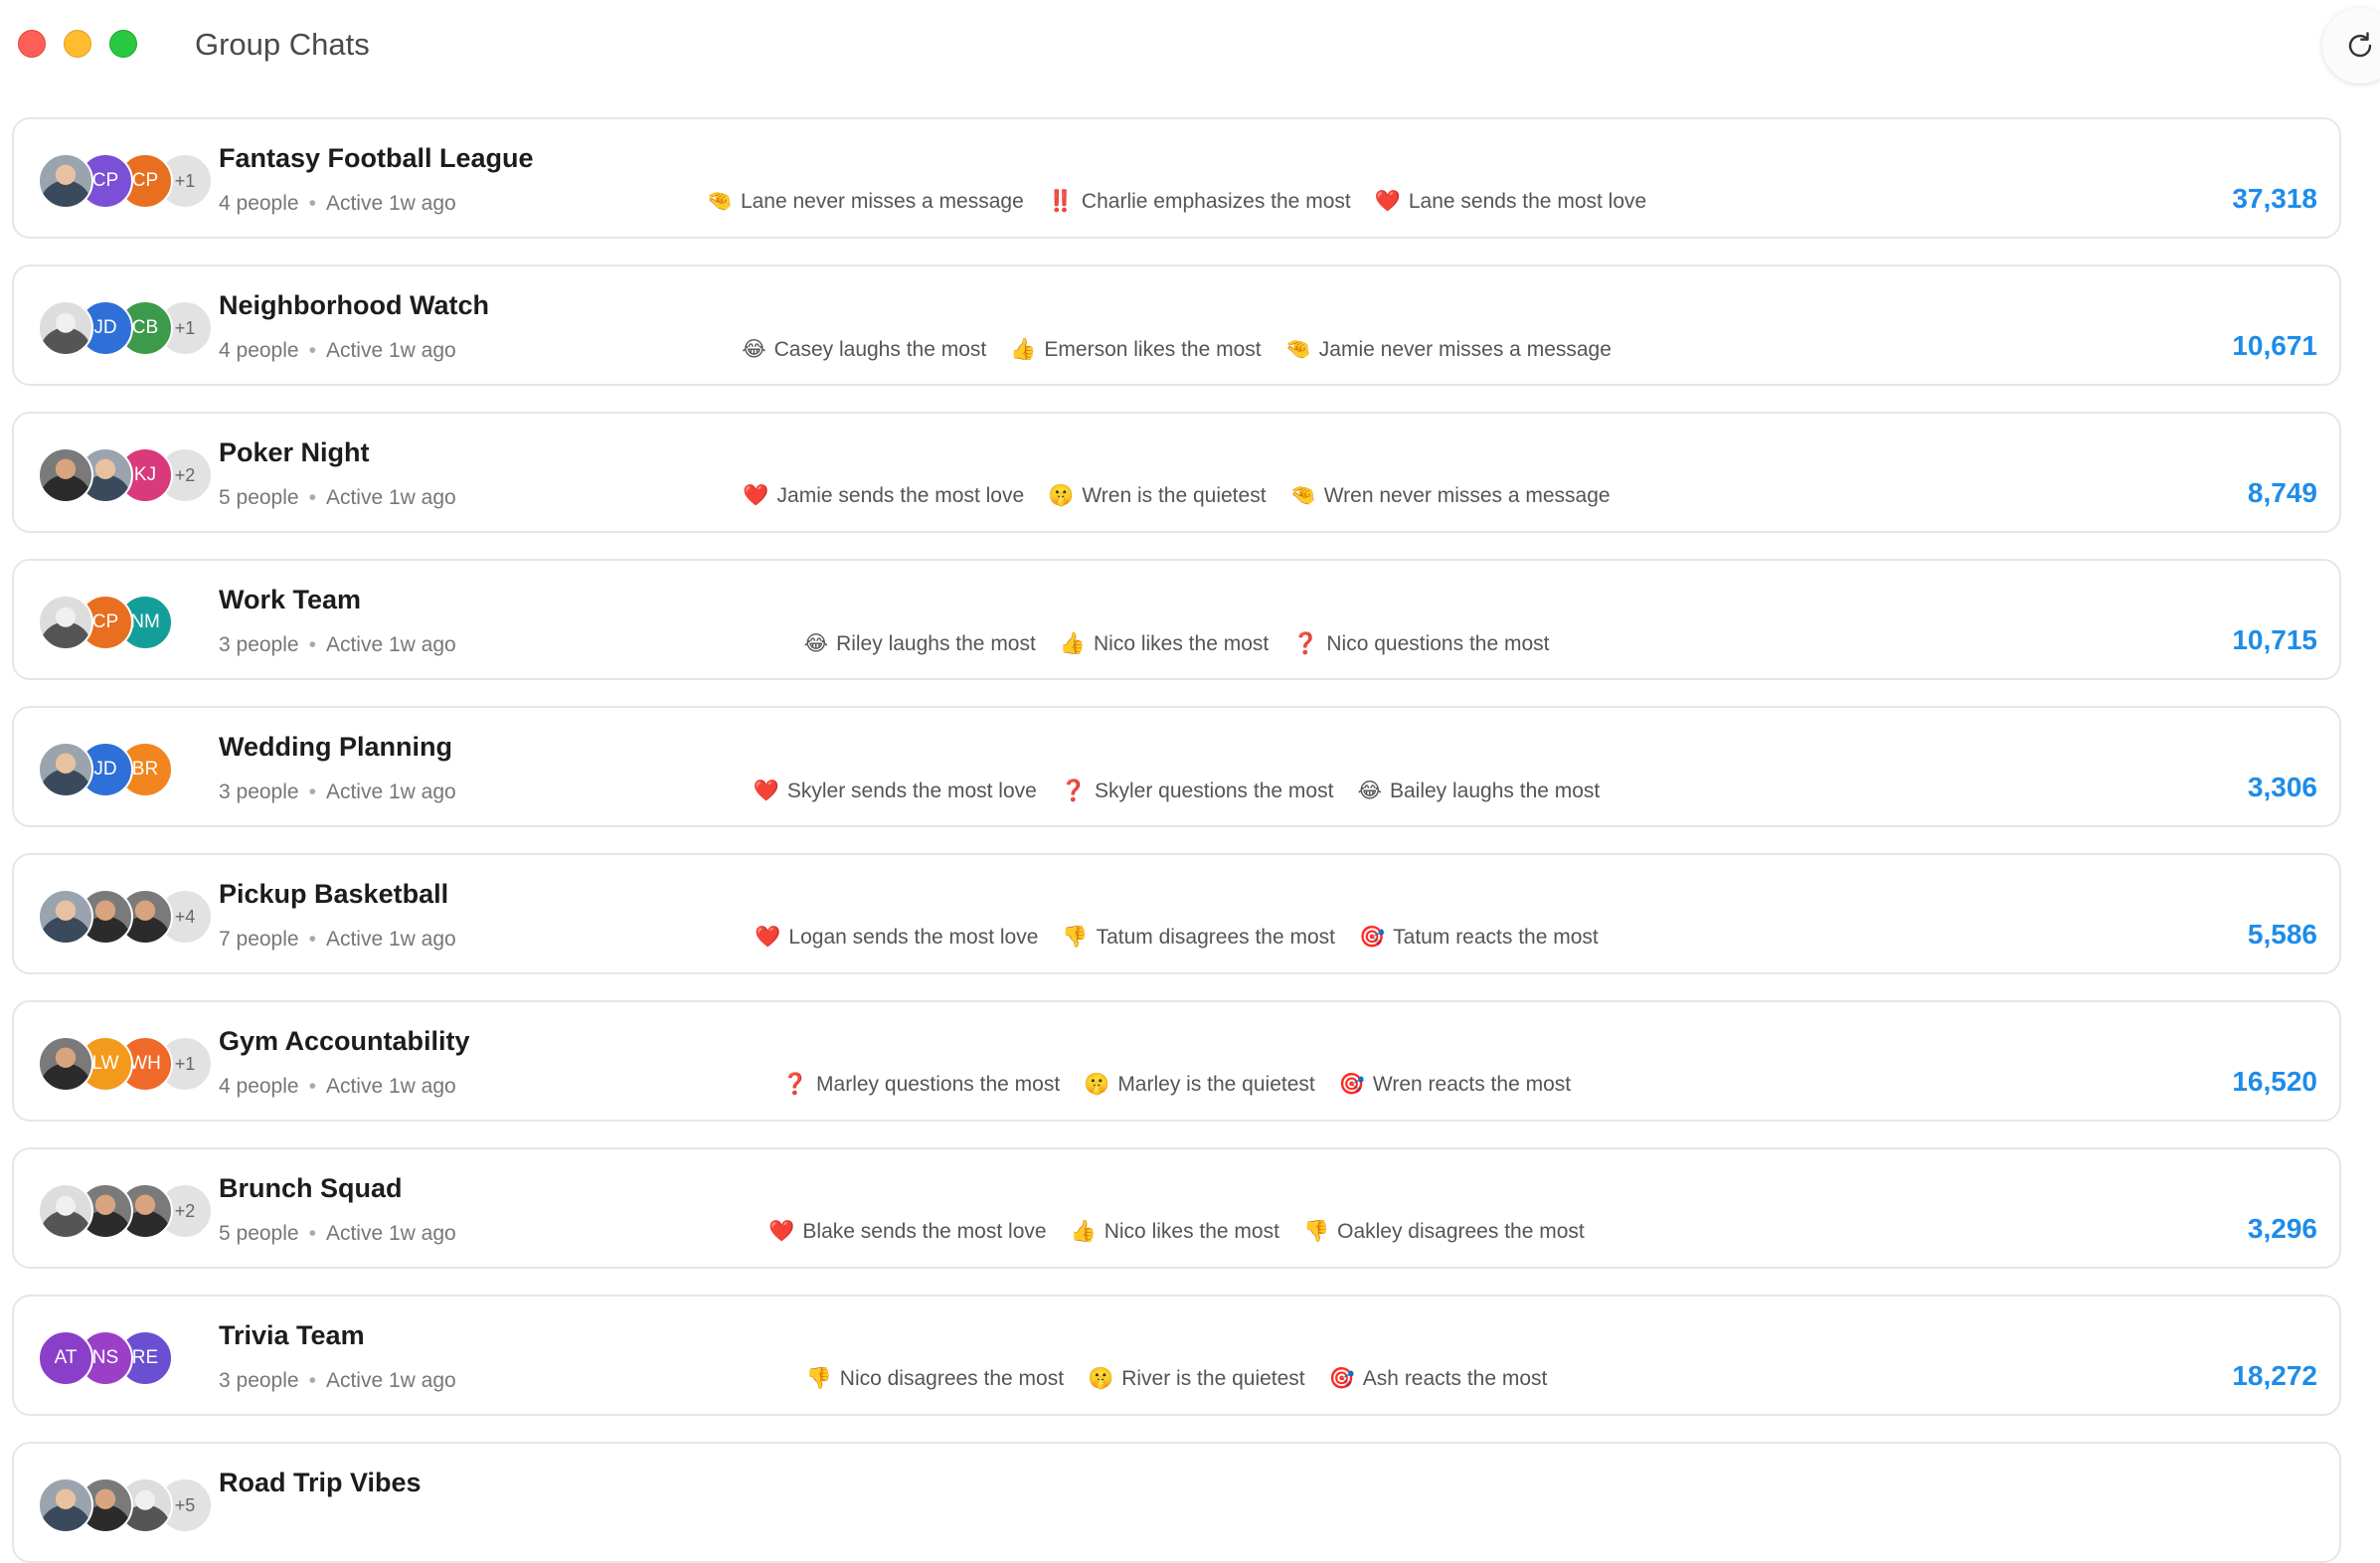 This screenshot has height=1563, width=2380. I want to click on stat-emoji-icon: 🎯, so click(1341, 1378).